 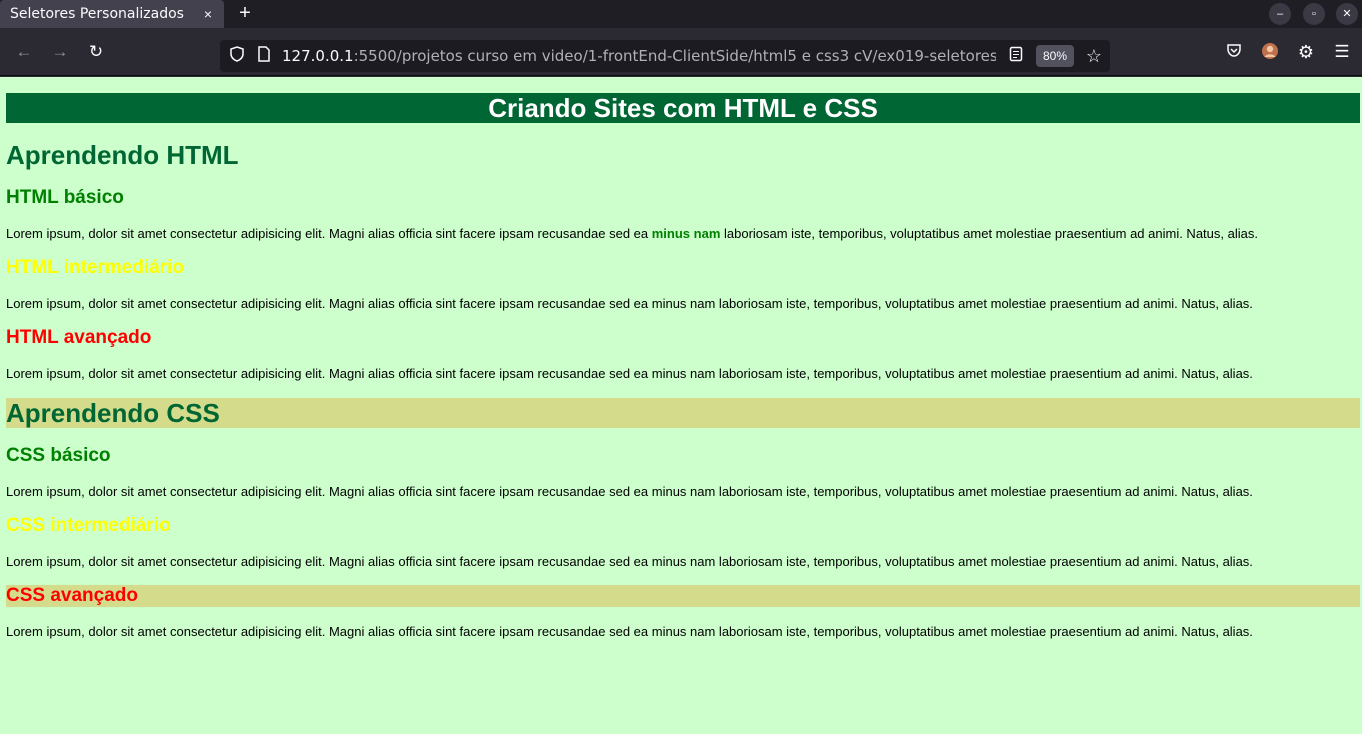 What do you see at coordinates (96, 52) in the screenshot?
I see `reload-icon: ↻` at bounding box center [96, 52].